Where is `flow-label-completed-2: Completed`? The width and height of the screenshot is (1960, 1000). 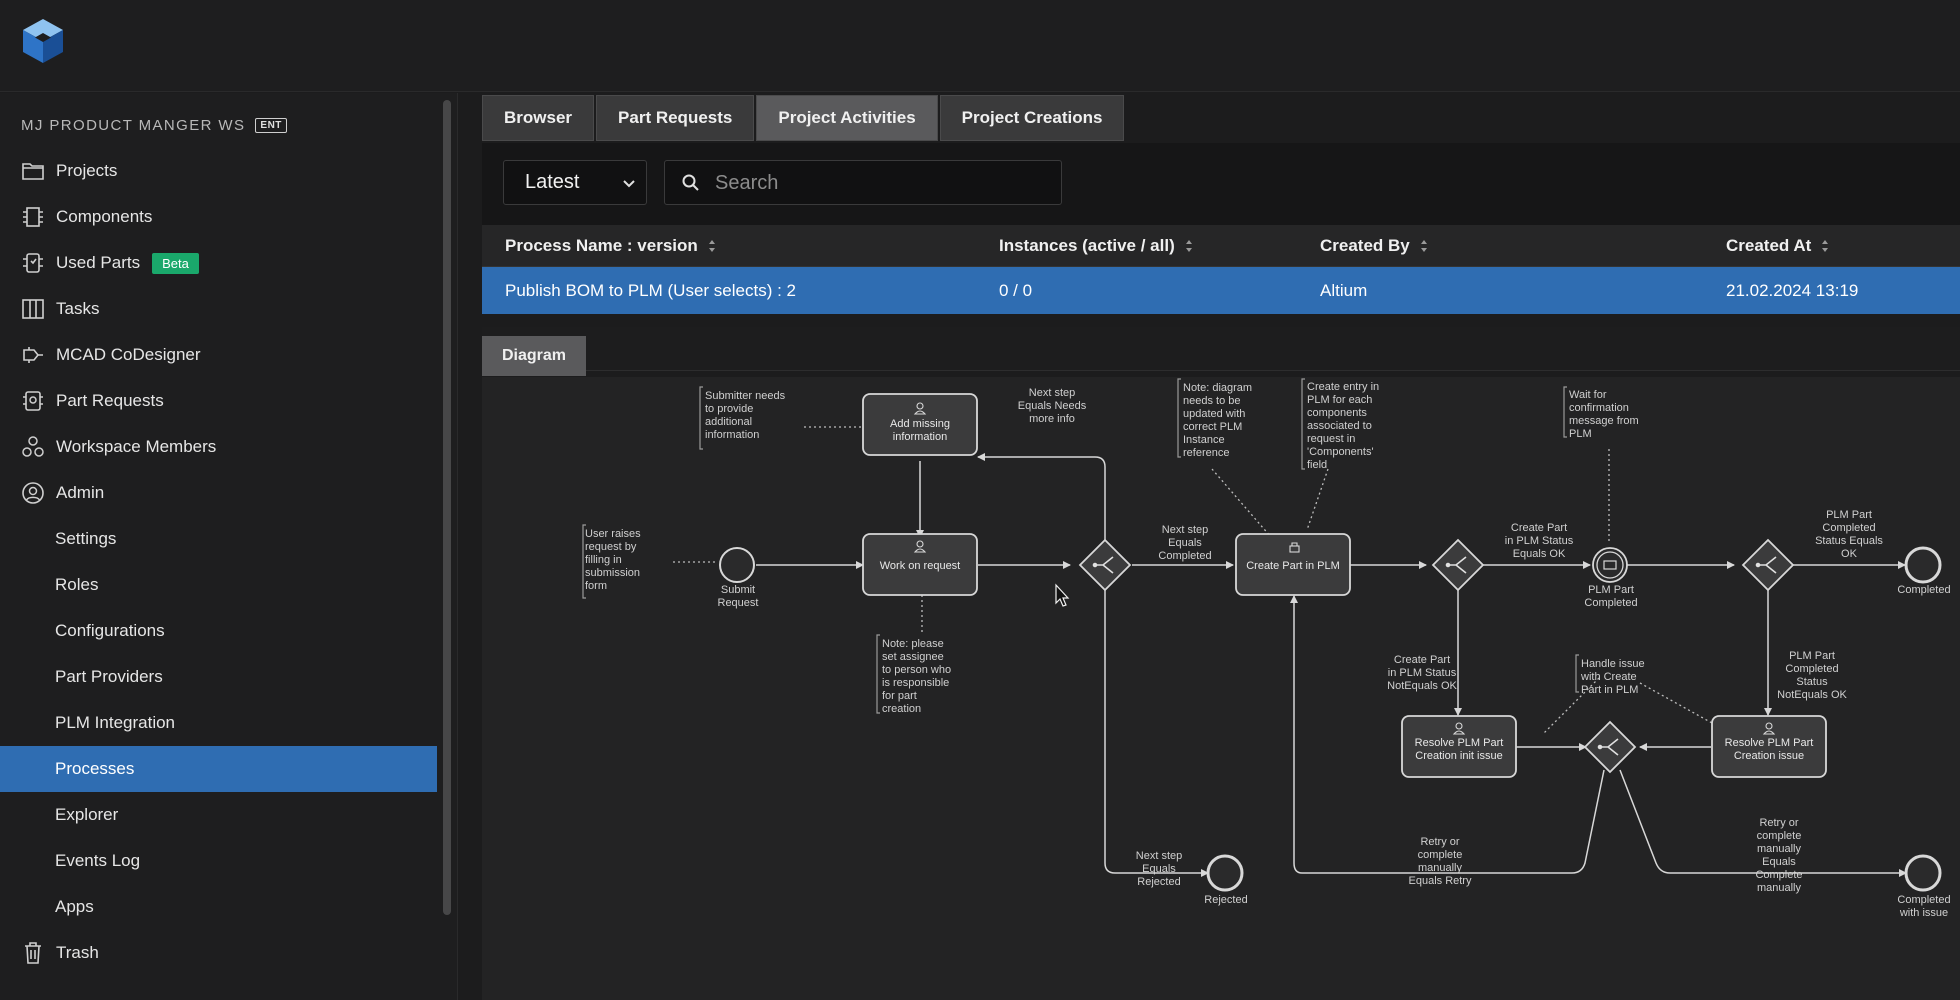 flow-label-completed-2: Completed is located at coordinates (1184, 556).